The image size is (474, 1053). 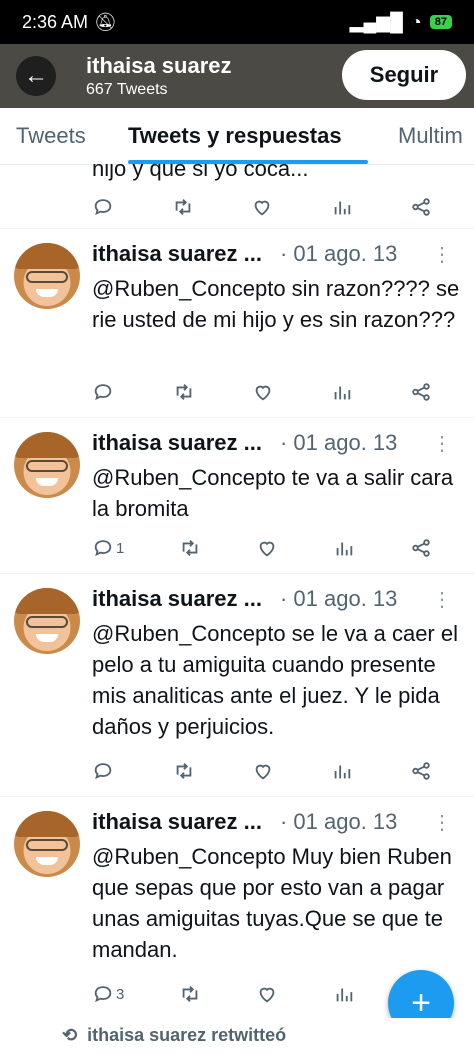 What do you see at coordinates (421, 1002) in the screenshot?
I see `plus-icon: +` at bounding box center [421, 1002].